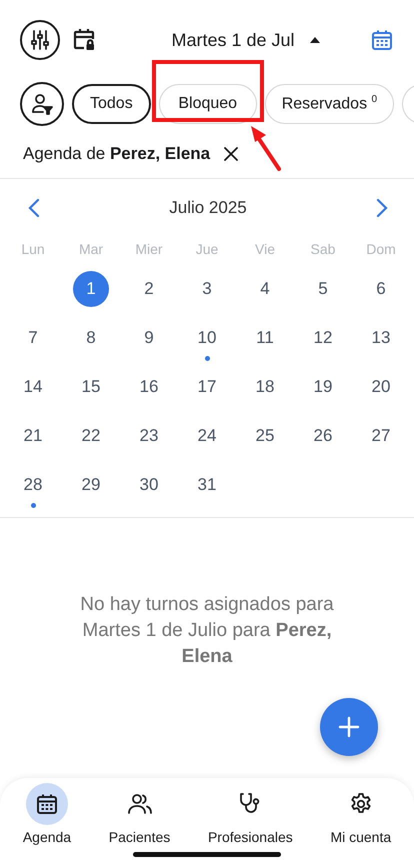 The image size is (414, 863). Describe the element at coordinates (265, 249) in the screenshot. I see `weekday-label: Vie` at that location.